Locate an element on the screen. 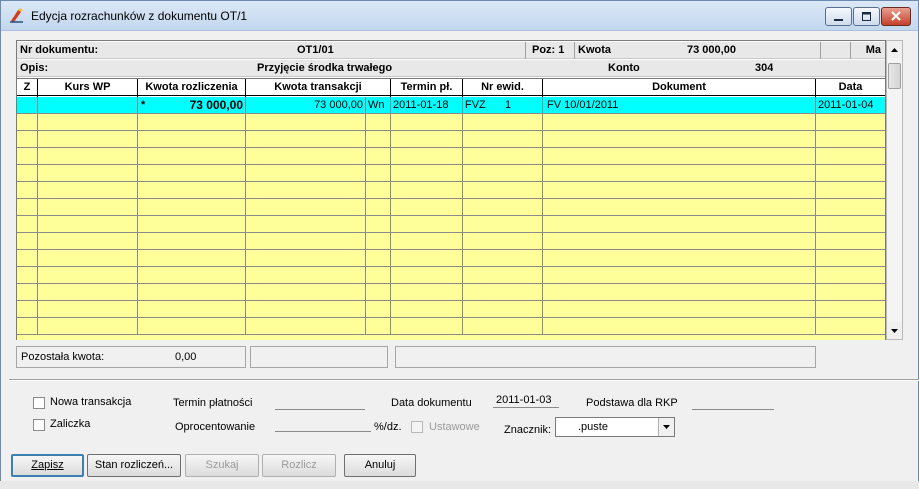  cell-kwota-transakcji: 73 000,00 is located at coordinates (306, 105).